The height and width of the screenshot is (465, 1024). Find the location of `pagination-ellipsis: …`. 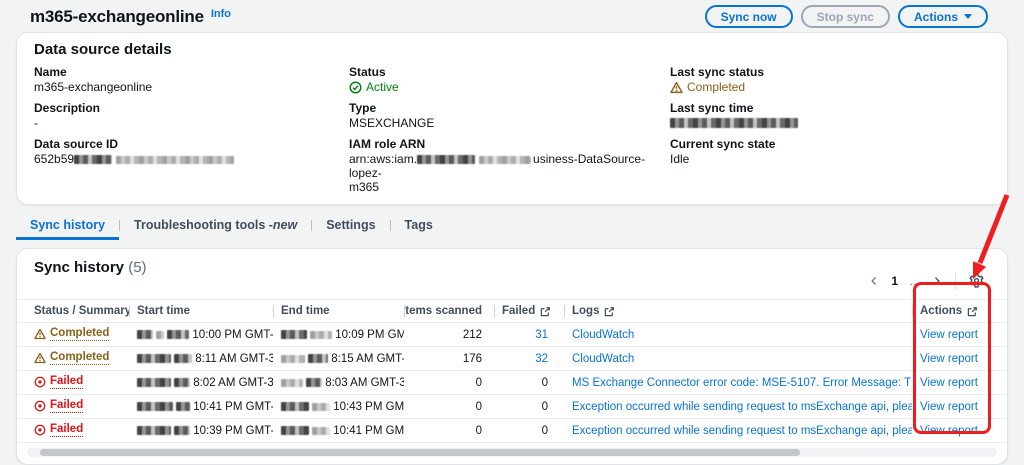

pagination-ellipsis: … is located at coordinates (915, 280).